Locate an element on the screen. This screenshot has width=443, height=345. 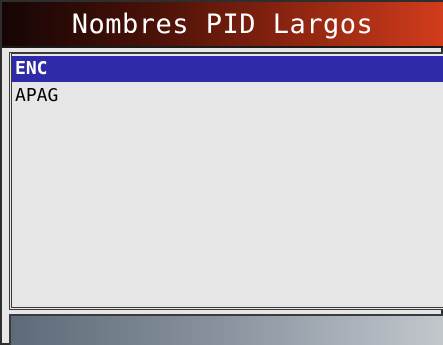
screen-title: Nombres PID Largos is located at coordinates (222, 24).